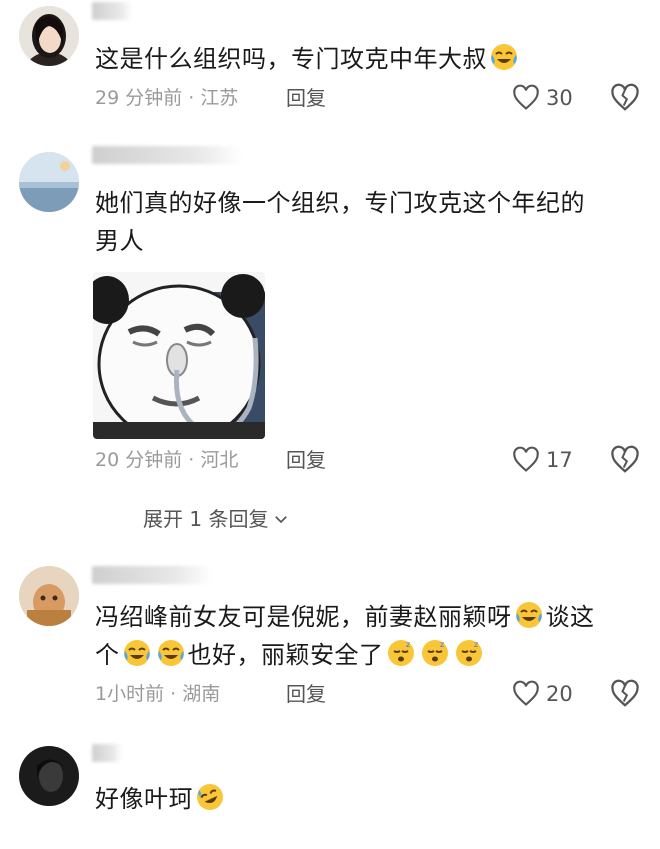 The width and height of the screenshot is (660, 849). What do you see at coordinates (542, 460) in the screenshot?
I see `like-button: 17` at bounding box center [542, 460].